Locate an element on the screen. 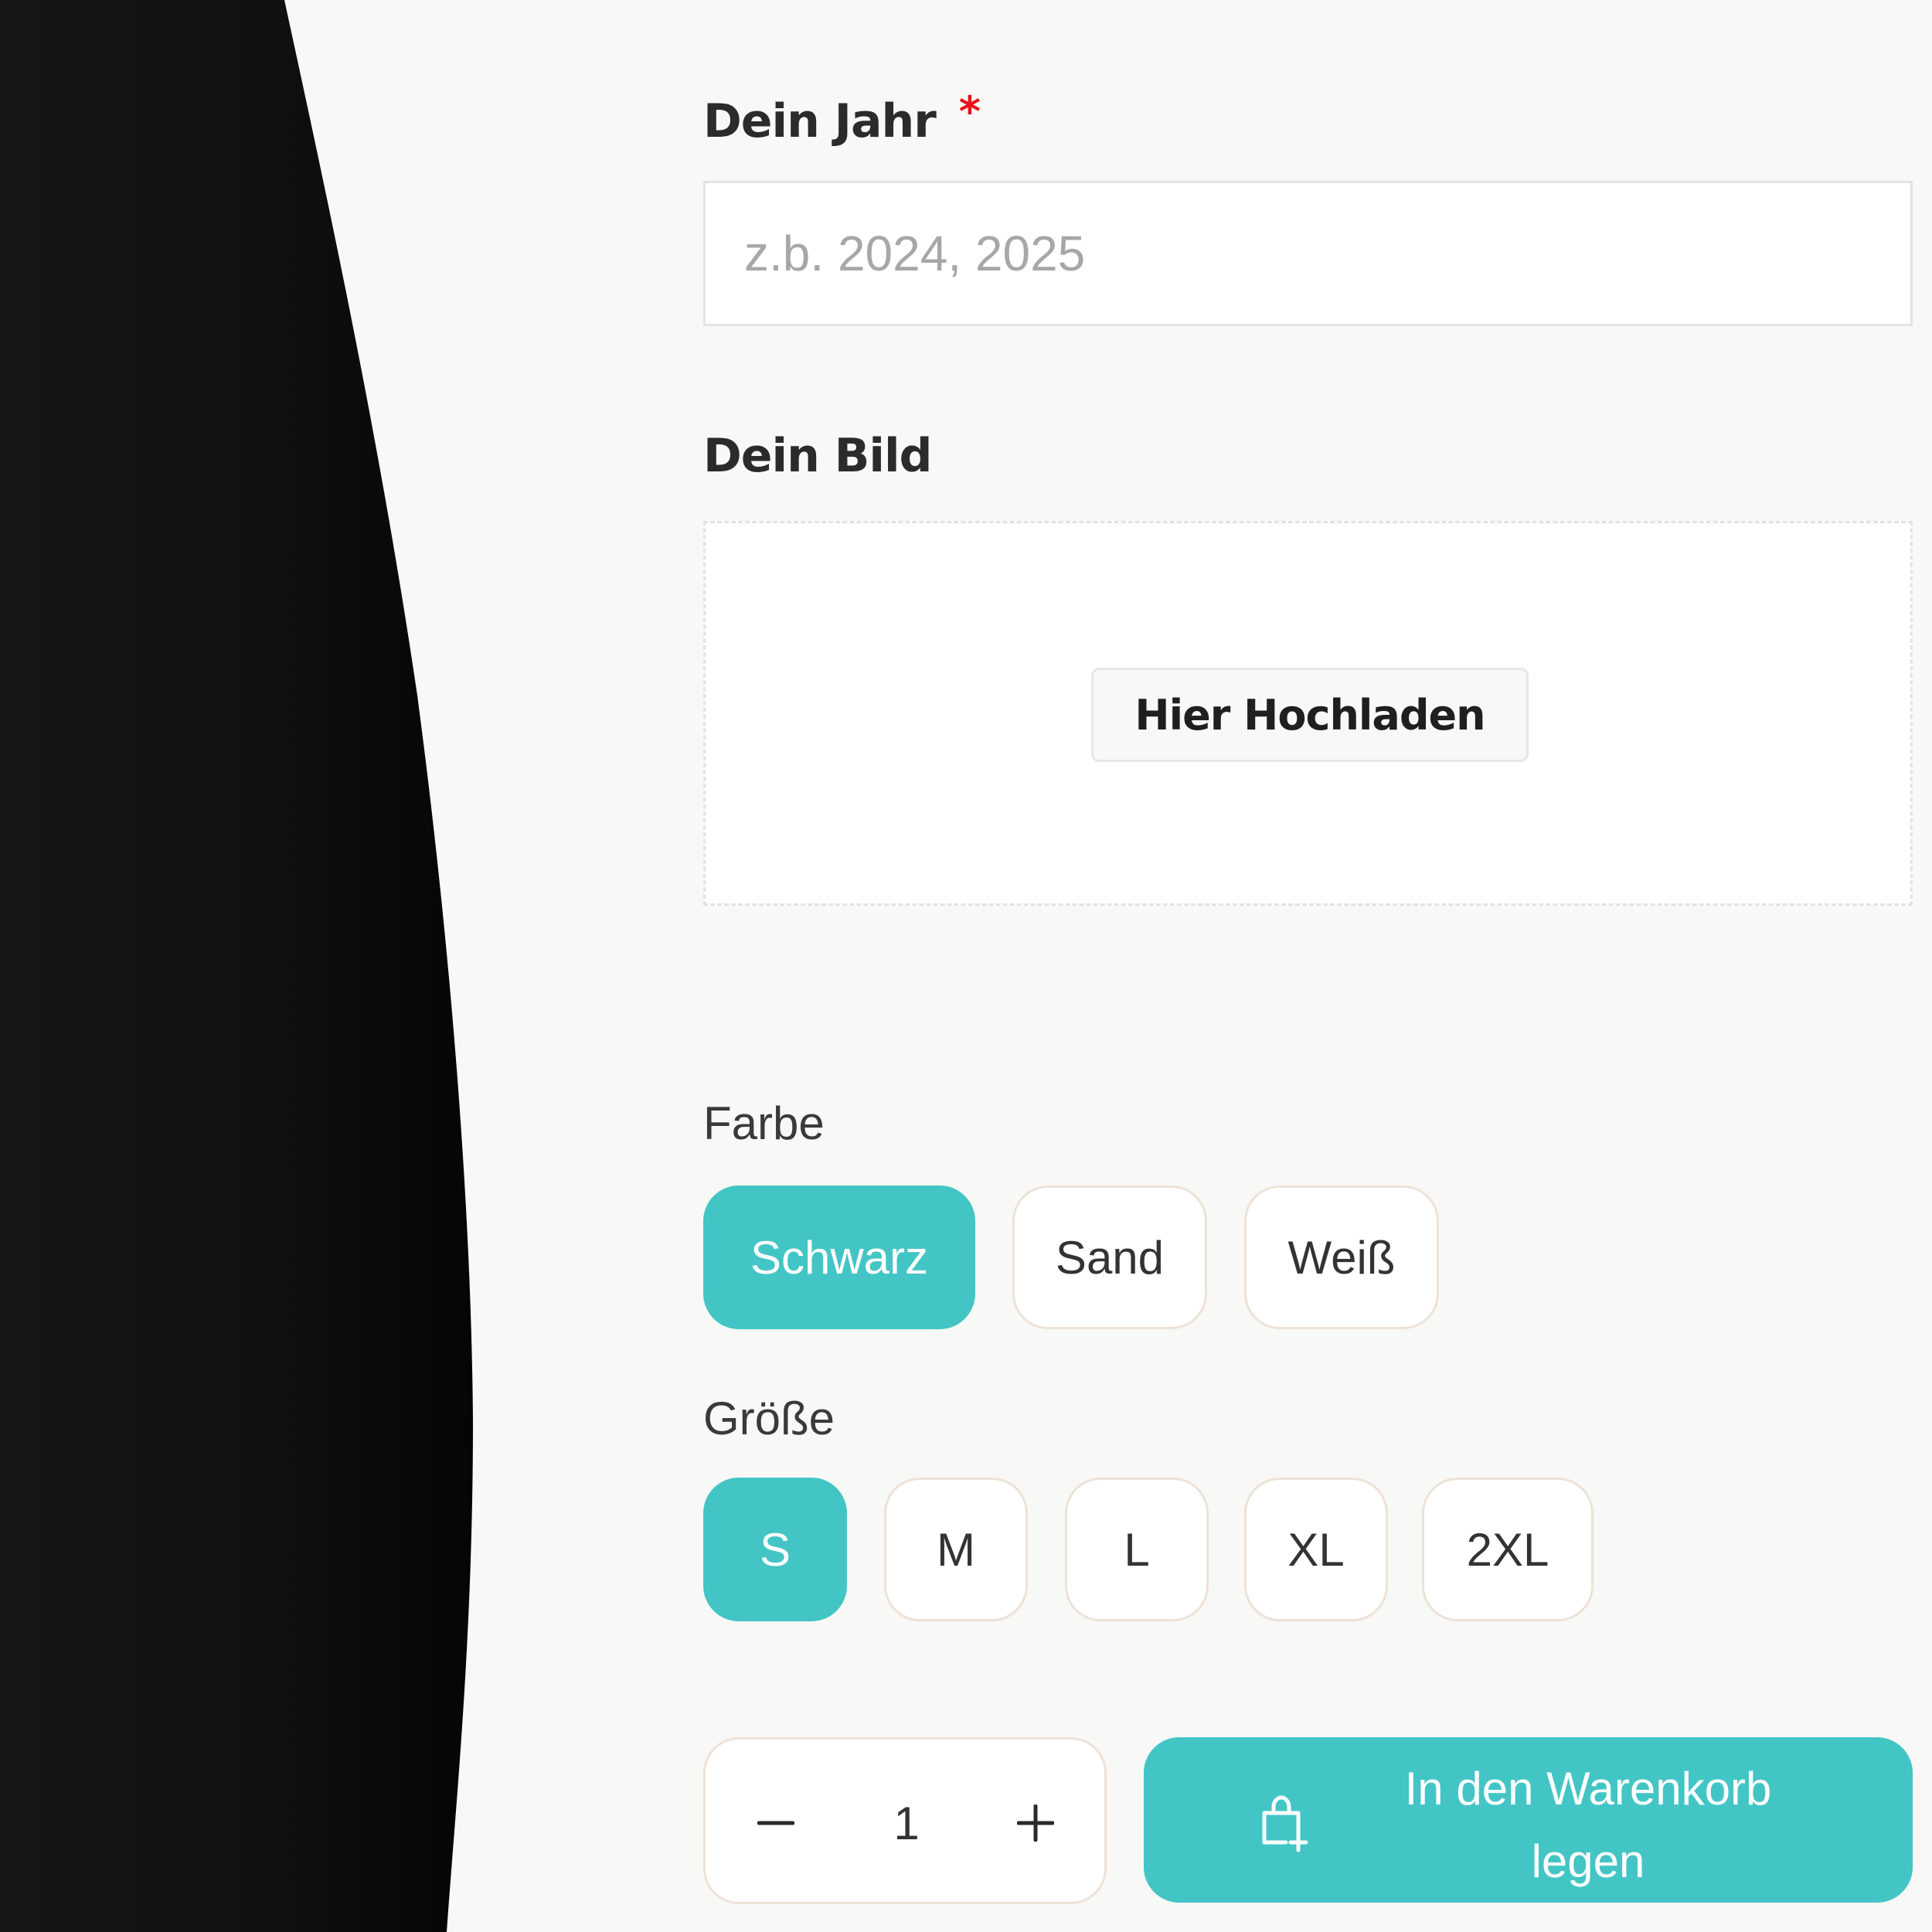  size-option-label: Größe is located at coordinates (769, 1419).